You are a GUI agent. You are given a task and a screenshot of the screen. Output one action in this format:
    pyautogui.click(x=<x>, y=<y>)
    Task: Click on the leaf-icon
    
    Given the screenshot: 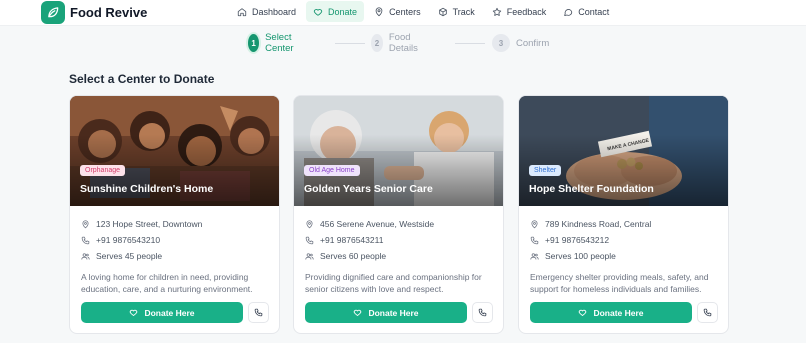 What is the action you would take?
    pyautogui.click(x=53, y=12)
    